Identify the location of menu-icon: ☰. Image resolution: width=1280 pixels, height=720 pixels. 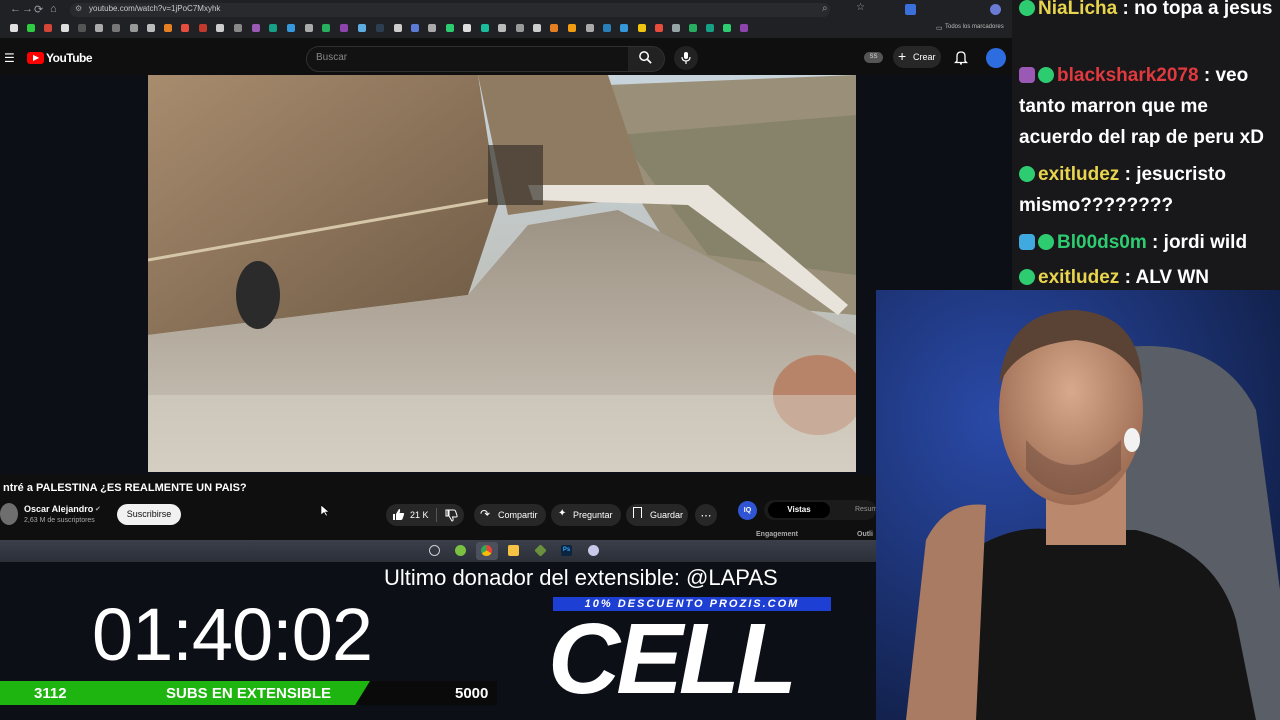
(9, 58).